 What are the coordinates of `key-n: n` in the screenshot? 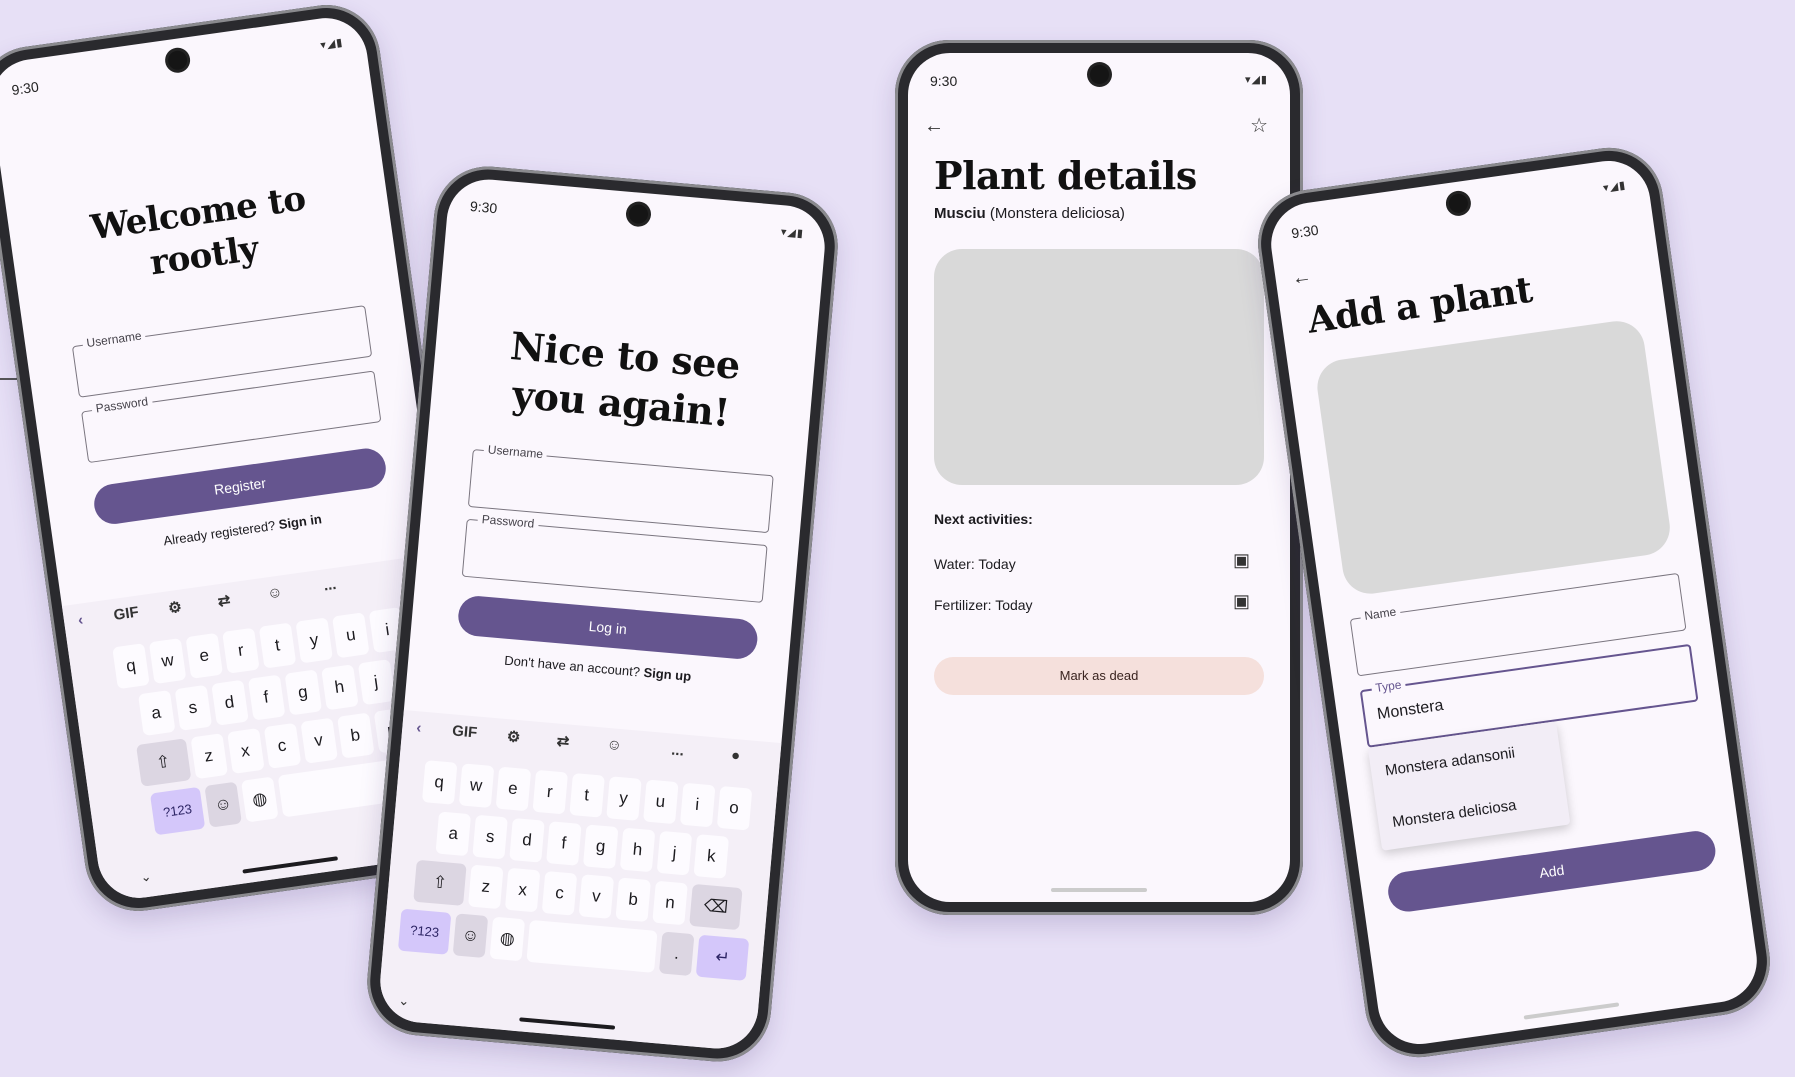 It's located at (670, 903).